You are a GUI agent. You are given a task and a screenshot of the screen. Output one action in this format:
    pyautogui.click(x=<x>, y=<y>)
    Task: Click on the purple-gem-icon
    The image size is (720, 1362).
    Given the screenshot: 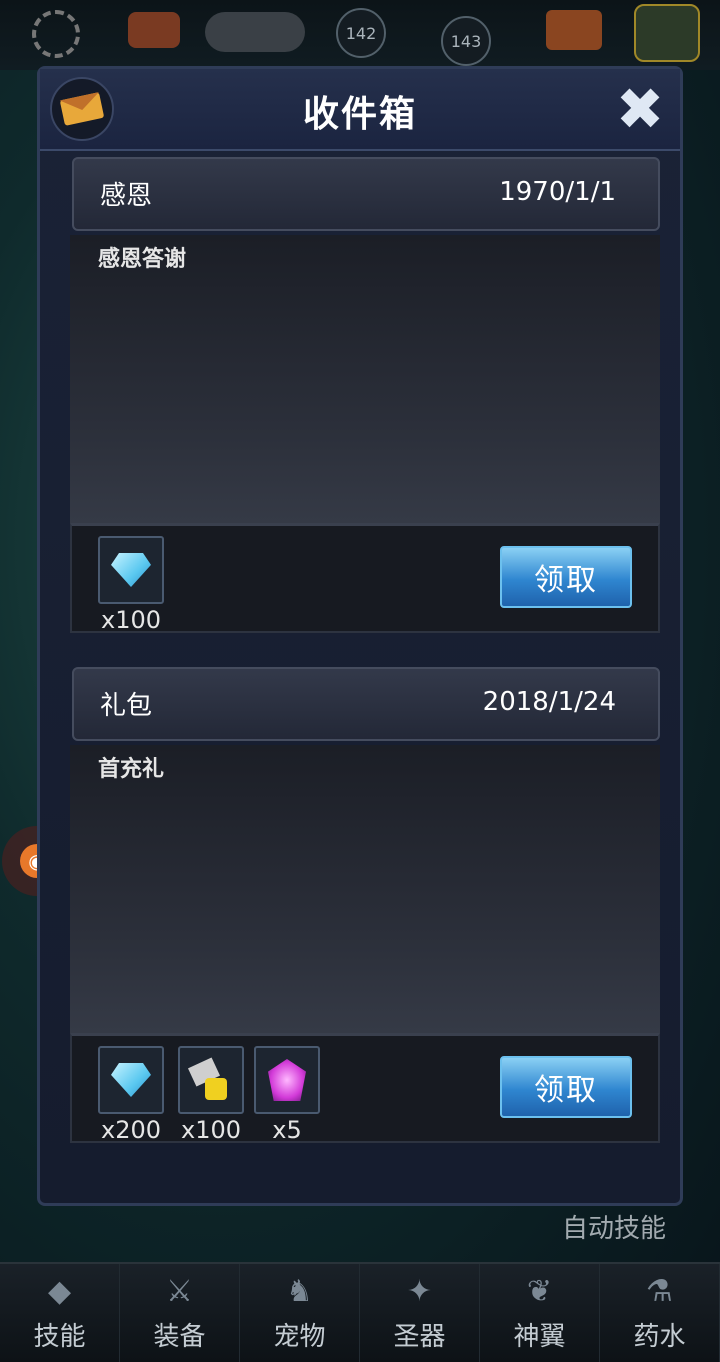 What is the action you would take?
    pyautogui.click(x=287, y=1080)
    